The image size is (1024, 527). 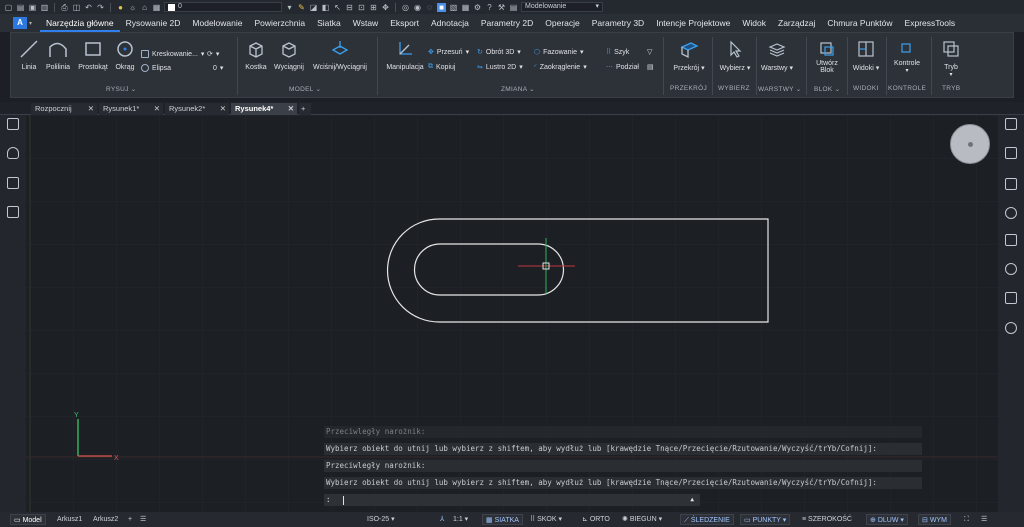 I want to click on snap-icon: ⊞, so click(x=373, y=7).